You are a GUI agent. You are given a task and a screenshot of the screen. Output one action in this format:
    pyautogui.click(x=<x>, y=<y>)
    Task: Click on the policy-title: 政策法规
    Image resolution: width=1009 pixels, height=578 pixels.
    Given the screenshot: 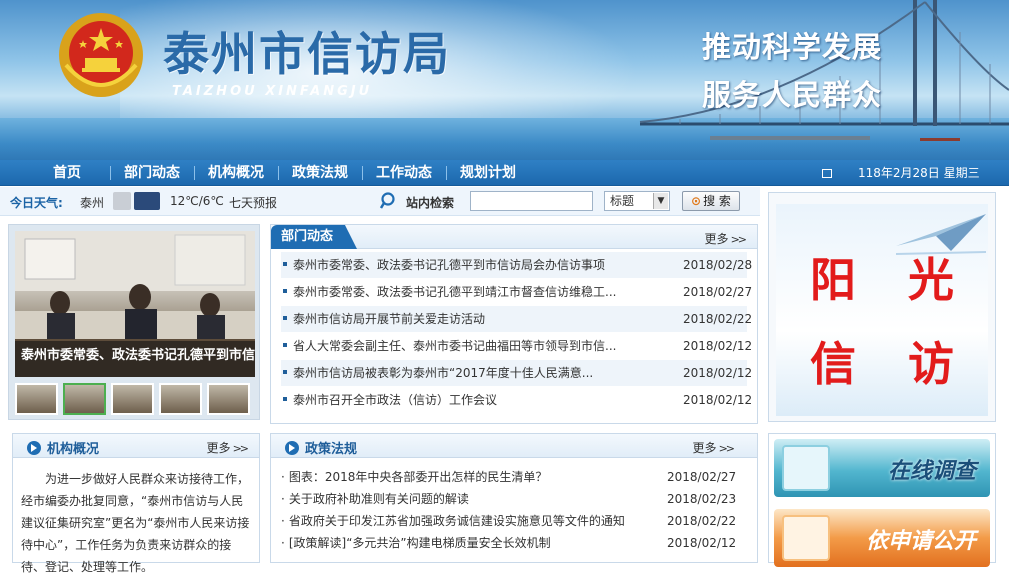 What is the action you would take?
    pyautogui.click(x=331, y=449)
    